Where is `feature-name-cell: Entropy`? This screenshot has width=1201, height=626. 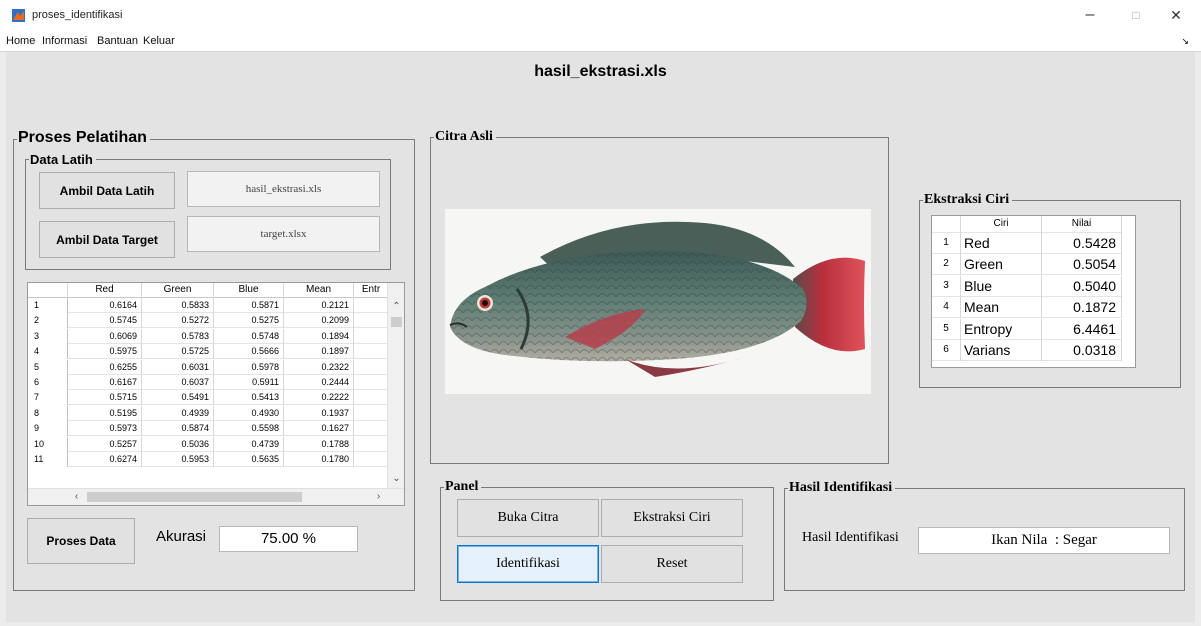 feature-name-cell: Entropy is located at coordinates (1001, 329).